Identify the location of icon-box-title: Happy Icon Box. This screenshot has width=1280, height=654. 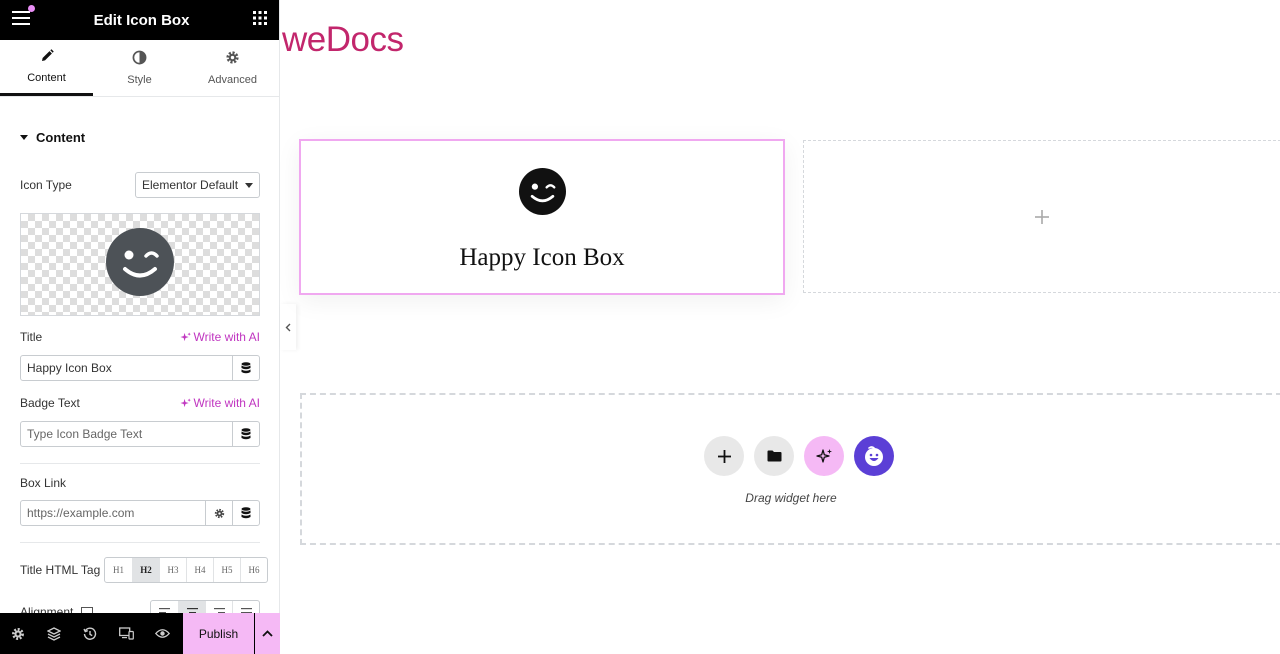
(542, 257).